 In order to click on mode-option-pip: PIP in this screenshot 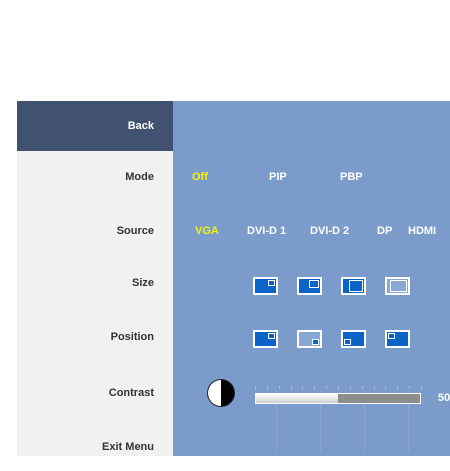, I will do `click(278, 177)`.